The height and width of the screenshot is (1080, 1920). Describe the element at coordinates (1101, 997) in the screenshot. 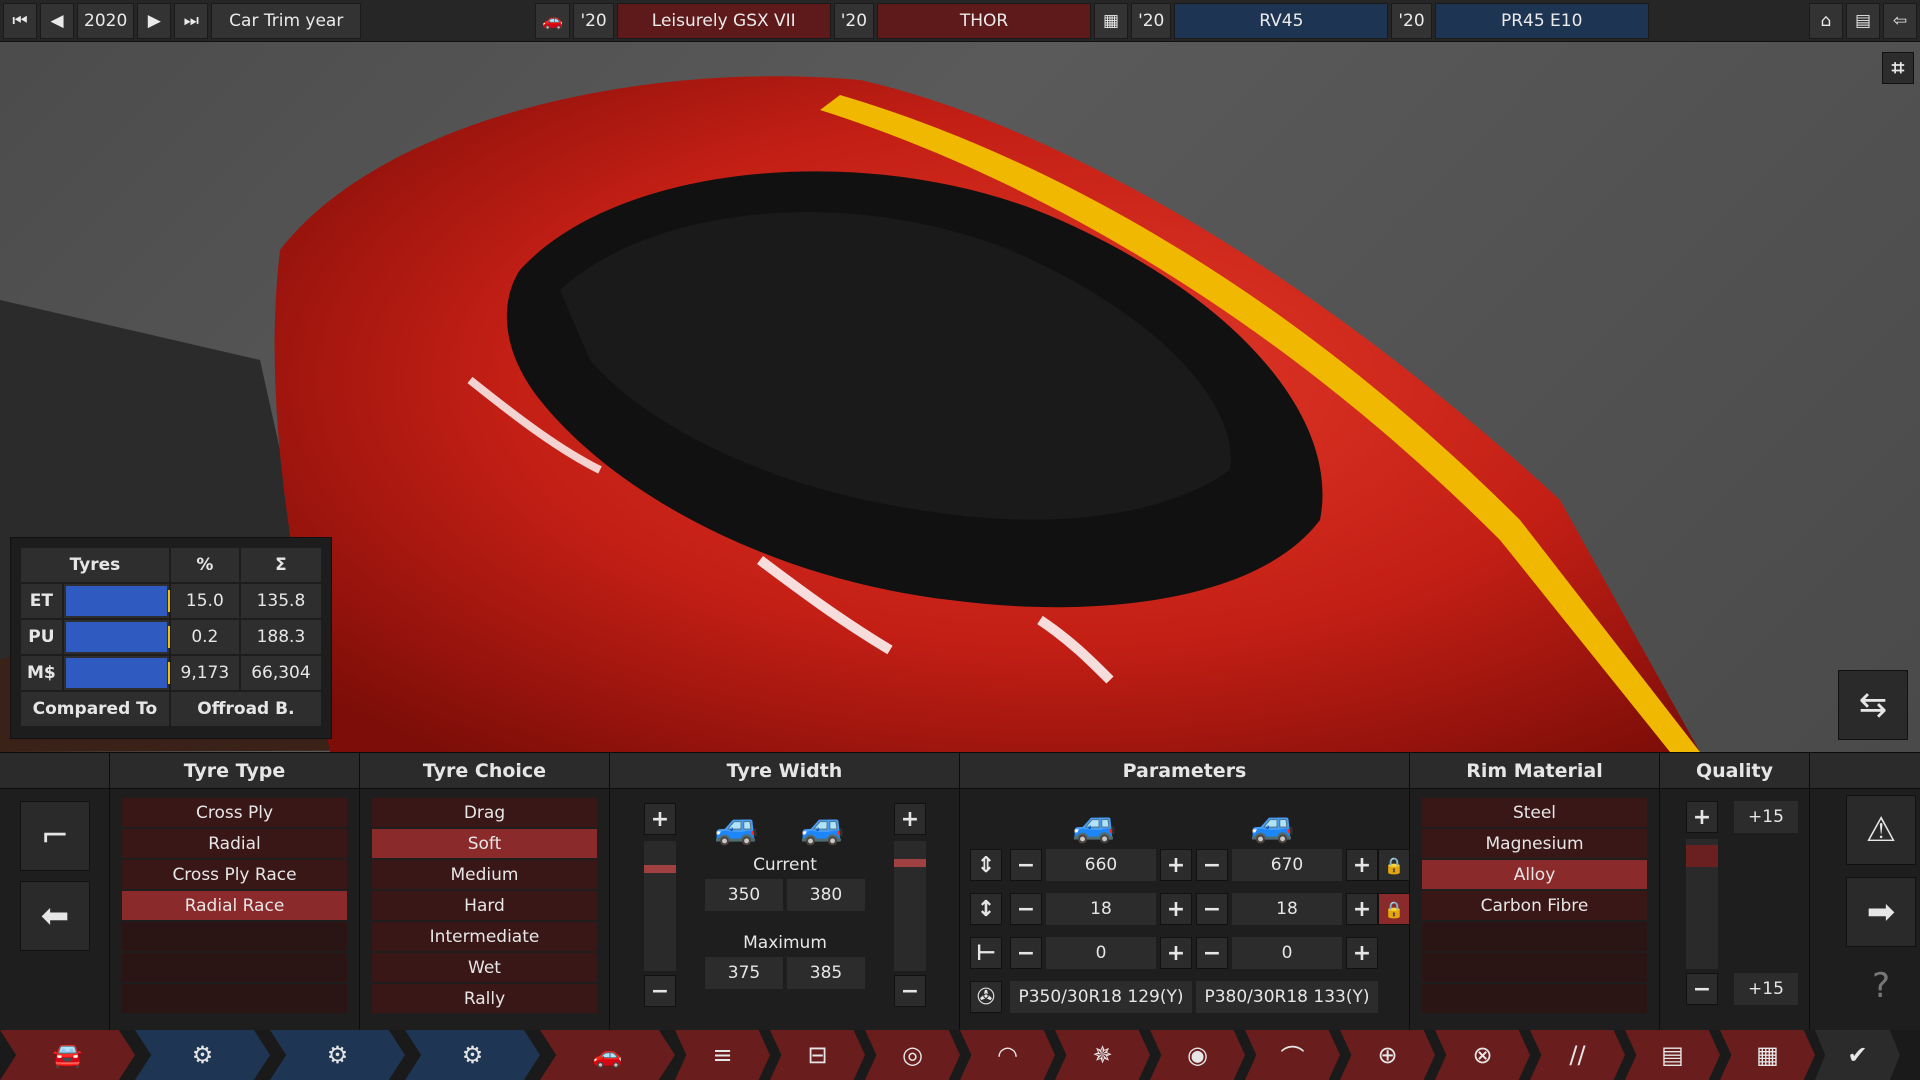

I see `tyre-code-front: P350/30R18 129(Y)` at that location.